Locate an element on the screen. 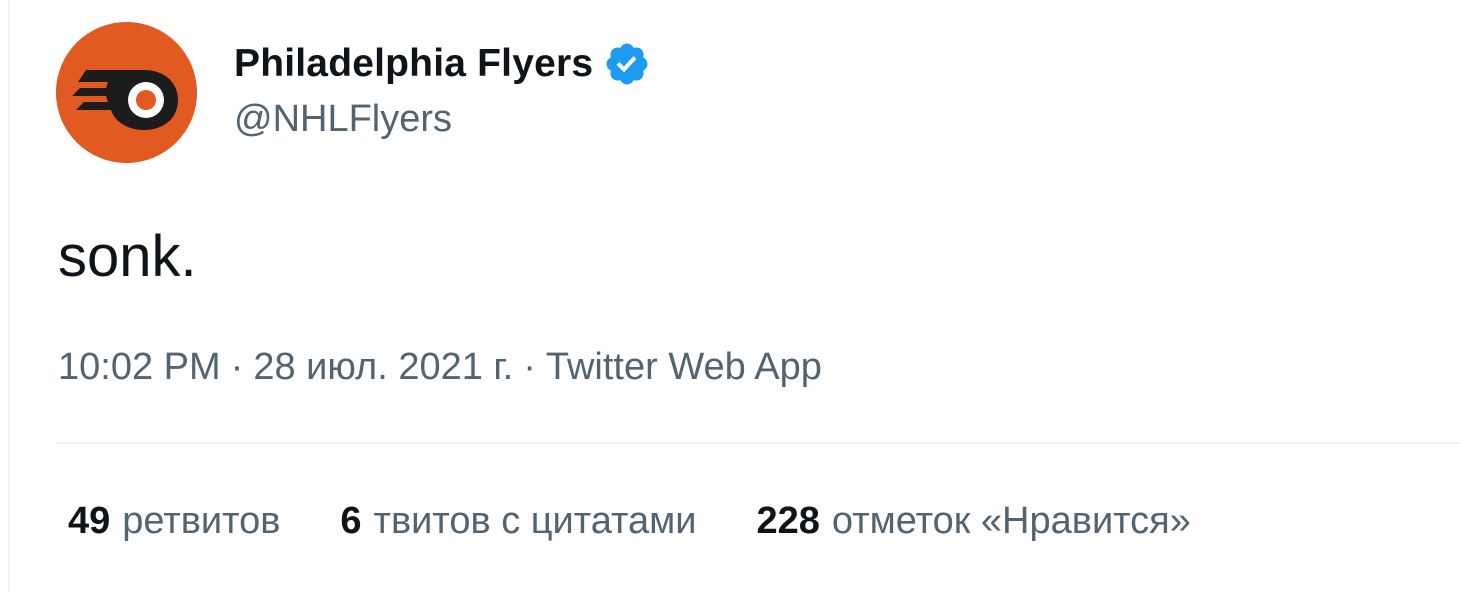 This screenshot has height=592, width=1460. author-name-row: Philadelphia Flyers is located at coordinates (442, 64).